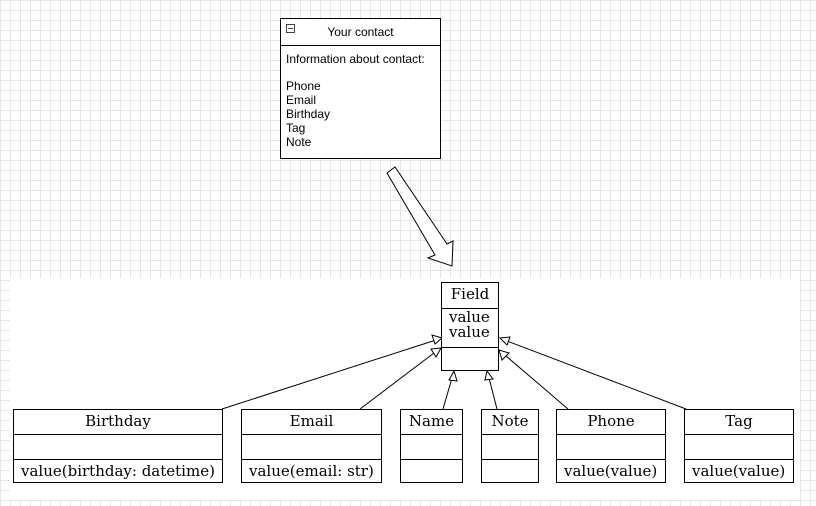 The width and height of the screenshot is (816, 506). What do you see at coordinates (301, 100) in the screenshot?
I see `contact-field-item: Email` at bounding box center [301, 100].